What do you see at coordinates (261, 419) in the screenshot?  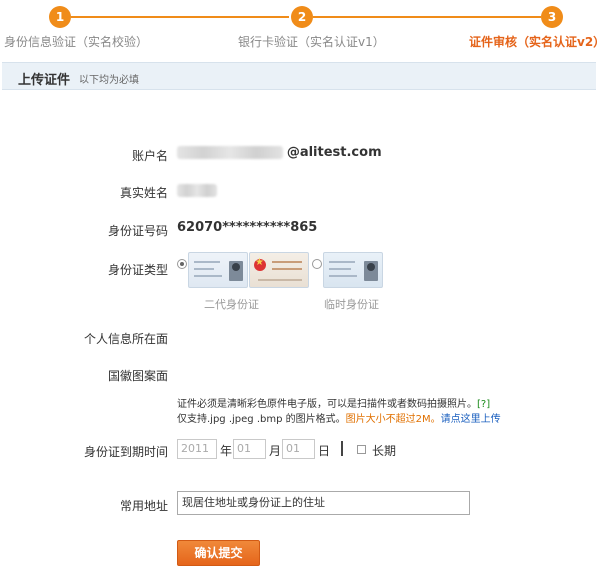 I see `format-text: 仅支持.jpg .jpeg .bmp 的图片格式。` at bounding box center [261, 419].